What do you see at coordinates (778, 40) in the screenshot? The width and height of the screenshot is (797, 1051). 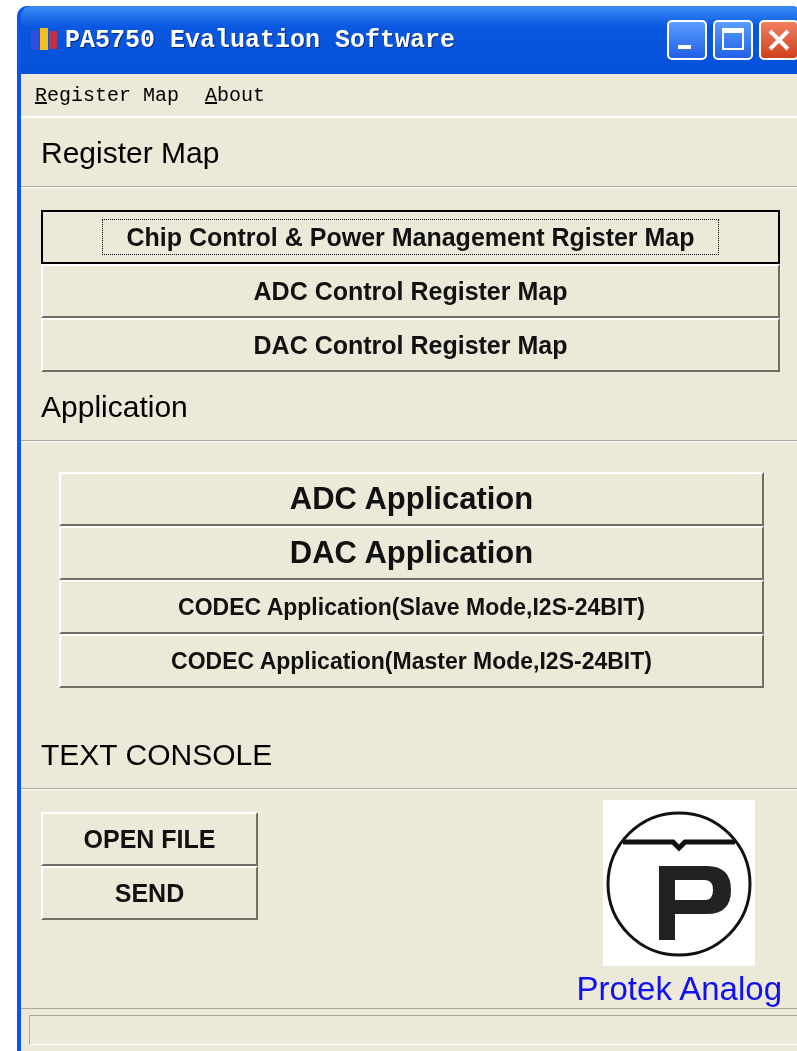 I see `close-button` at bounding box center [778, 40].